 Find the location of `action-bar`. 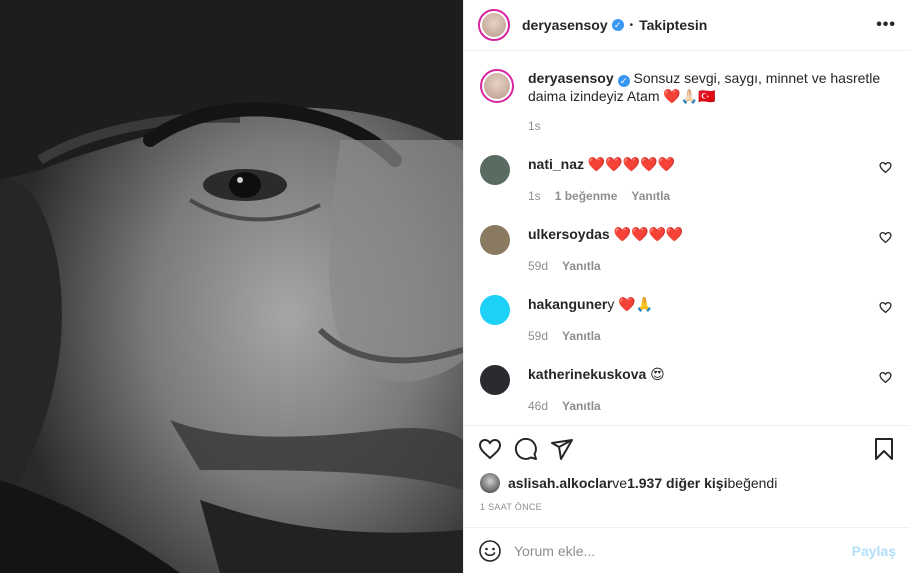

action-bar is located at coordinates (687, 448).